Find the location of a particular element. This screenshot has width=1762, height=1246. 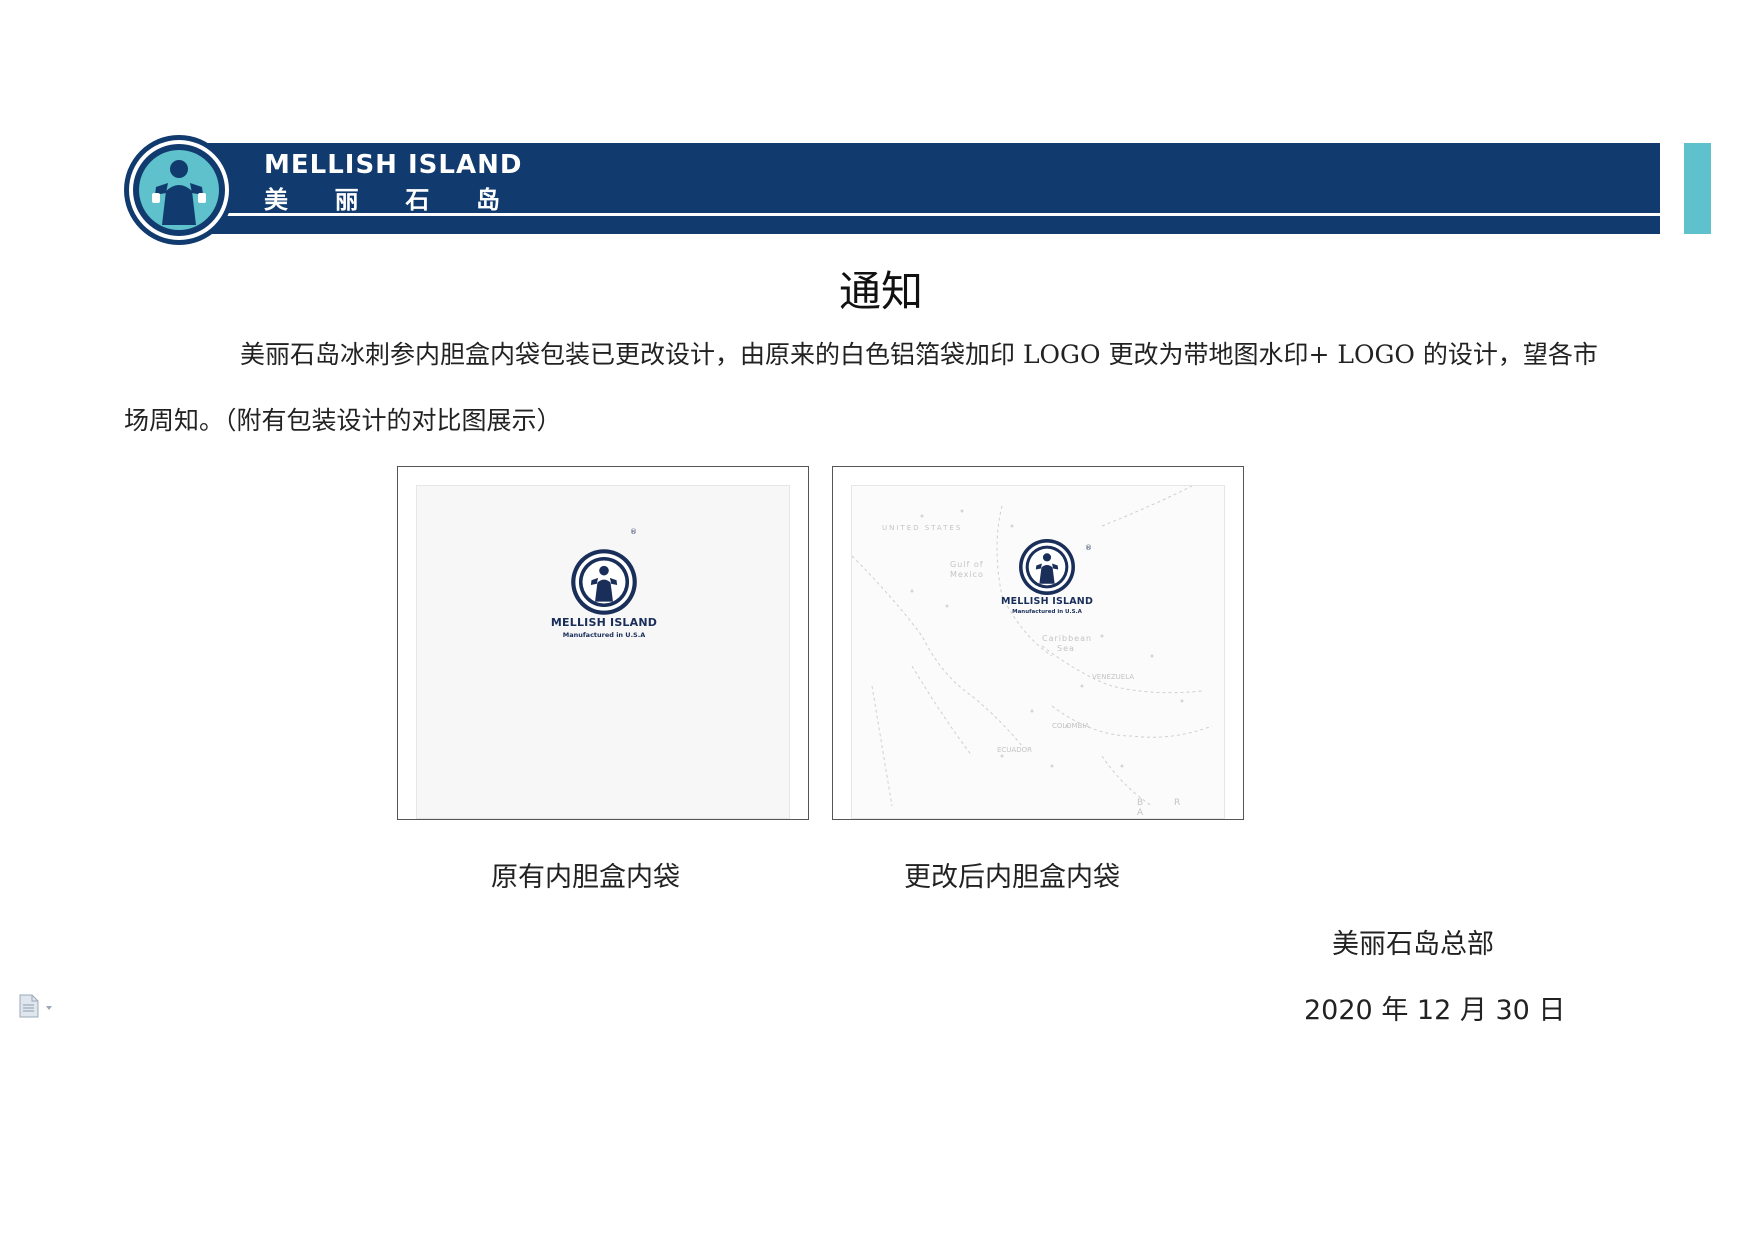

date-day-unit: 日 is located at coordinates (1552, 1010).